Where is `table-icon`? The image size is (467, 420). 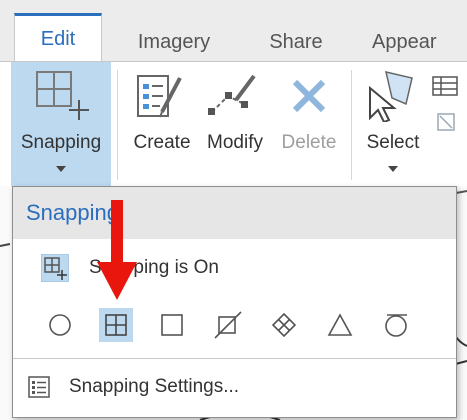
table-icon is located at coordinates (445, 86).